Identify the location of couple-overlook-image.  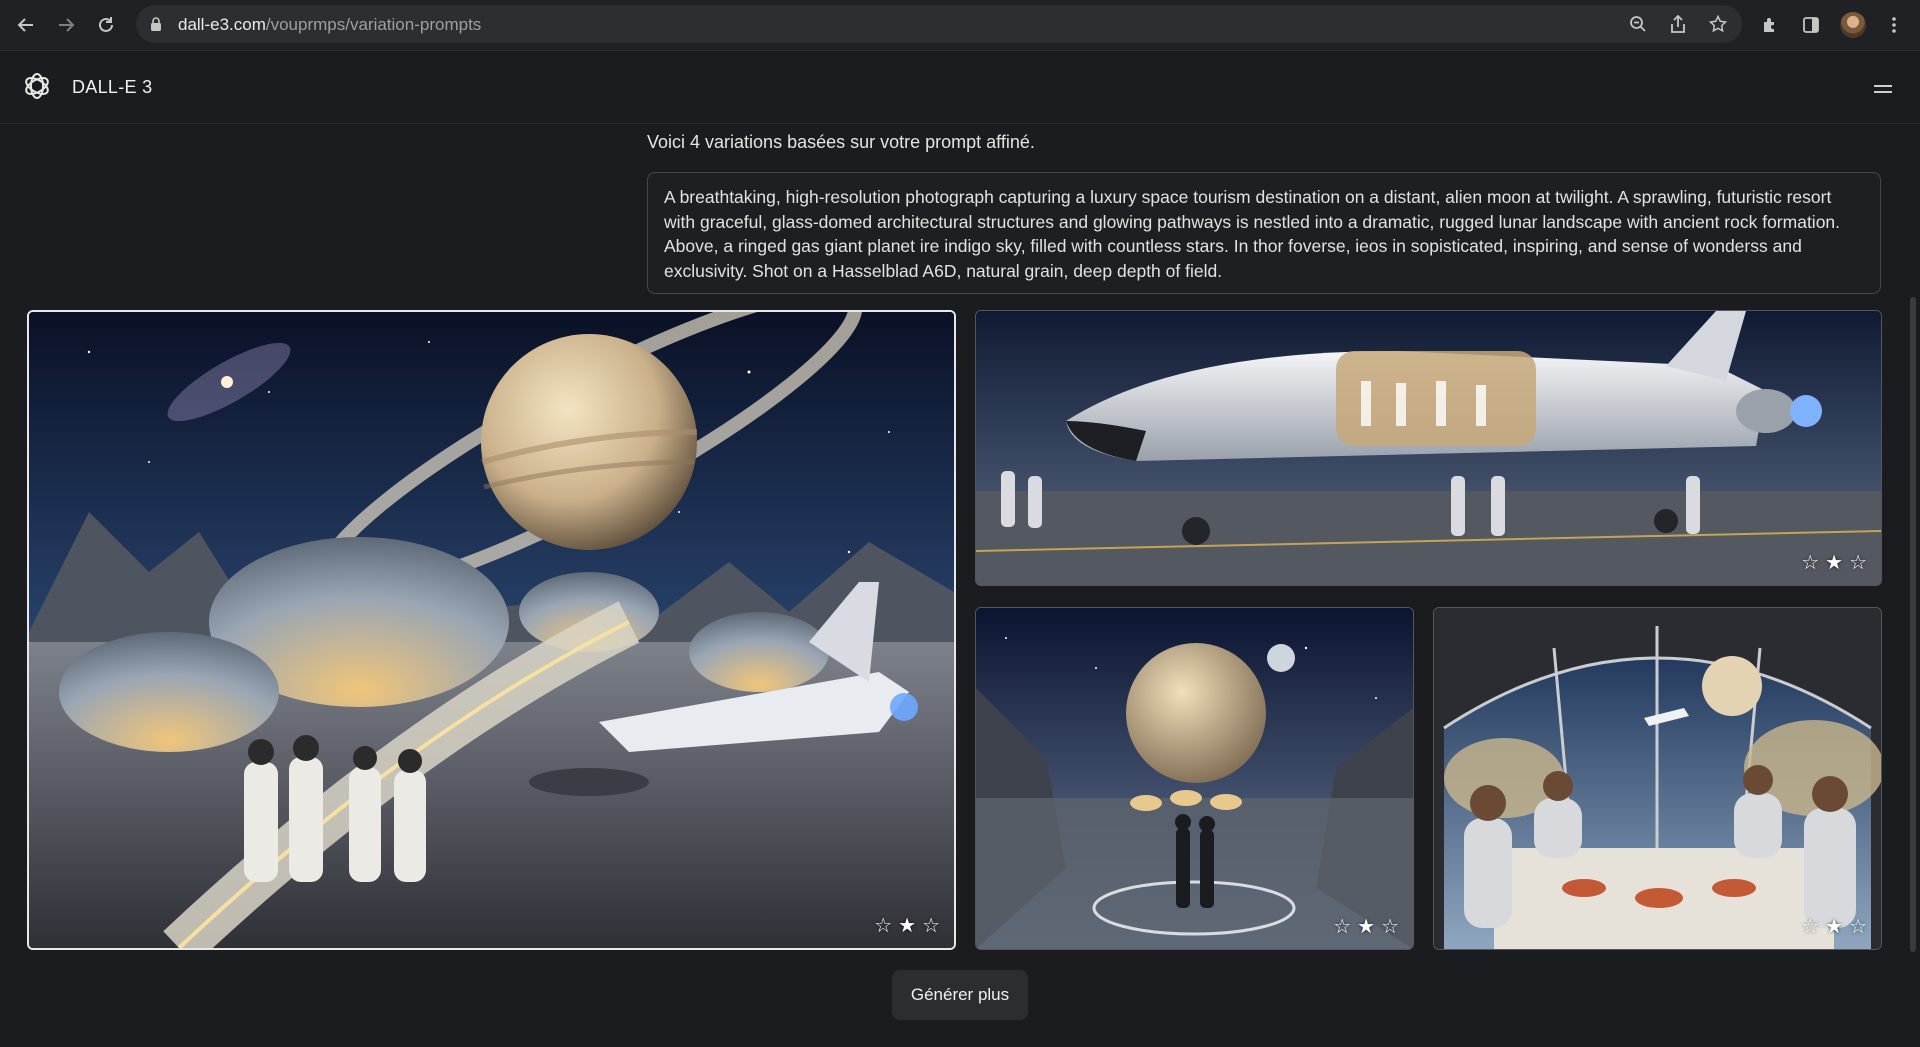
(1194, 778).